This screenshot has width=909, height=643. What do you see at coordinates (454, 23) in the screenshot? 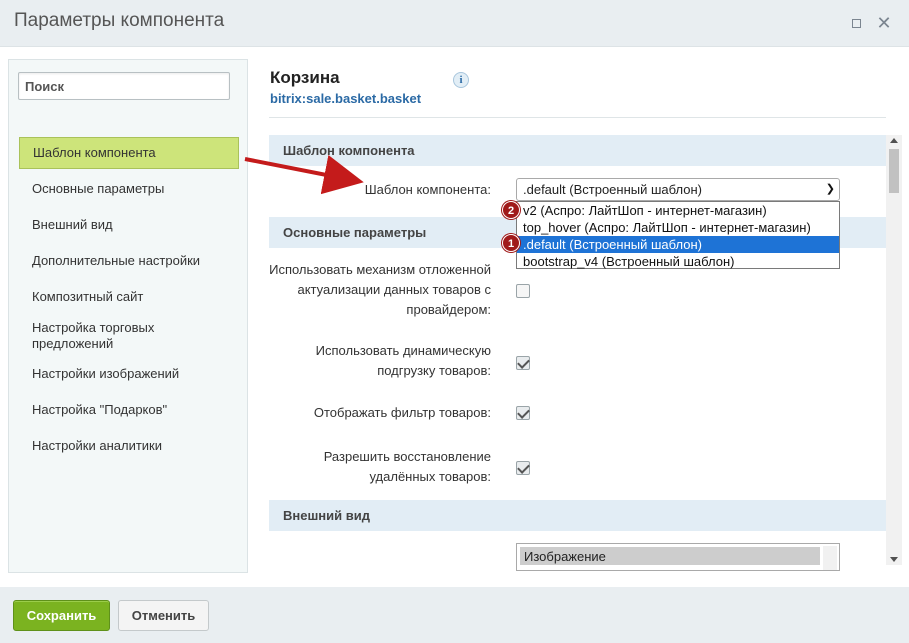
I see `title-bar: Параметры компонента ✕` at bounding box center [454, 23].